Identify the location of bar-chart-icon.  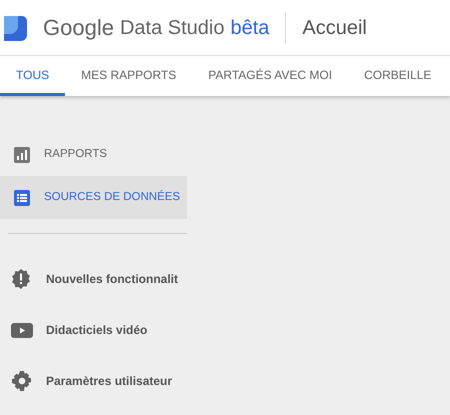
(22, 155).